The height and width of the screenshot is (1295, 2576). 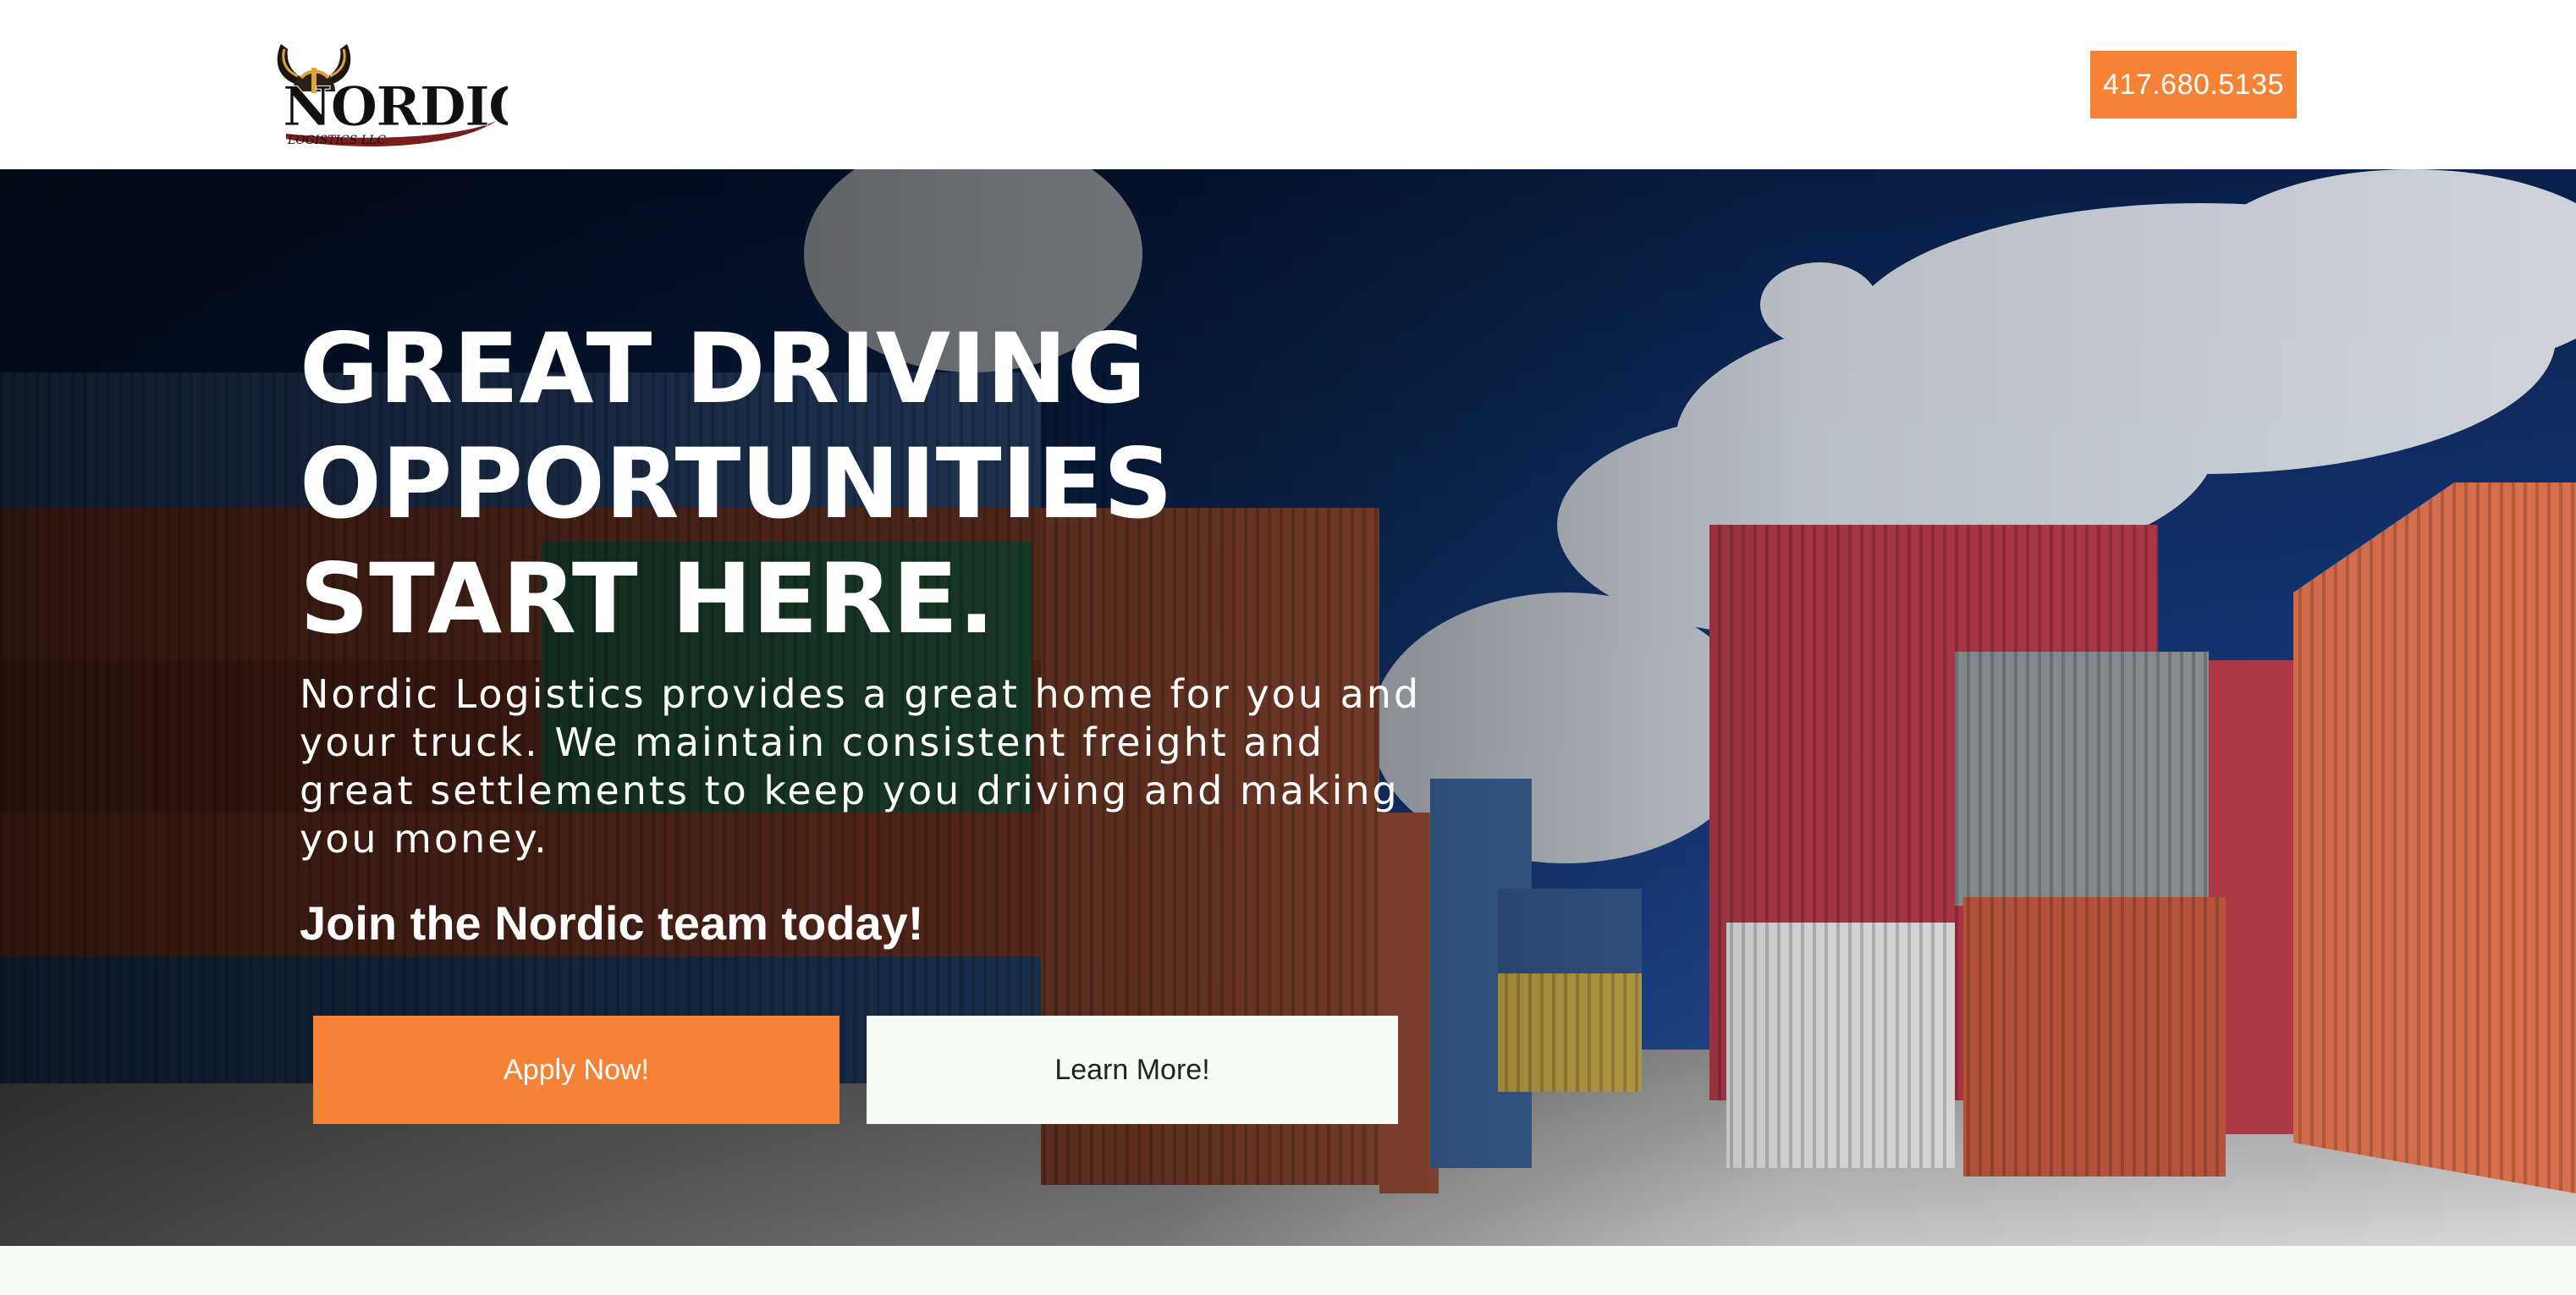 What do you see at coordinates (1132, 1070) in the screenshot?
I see `learn-more-button: Learn More!` at bounding box center [1132, 1070].